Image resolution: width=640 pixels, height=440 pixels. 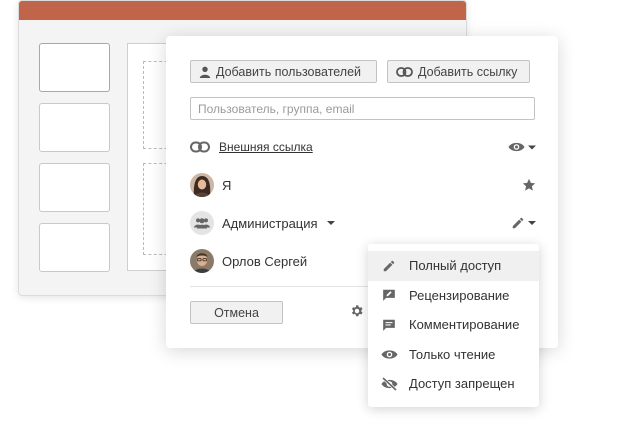 I want to click on settings-button, so click(x=357, y=313).